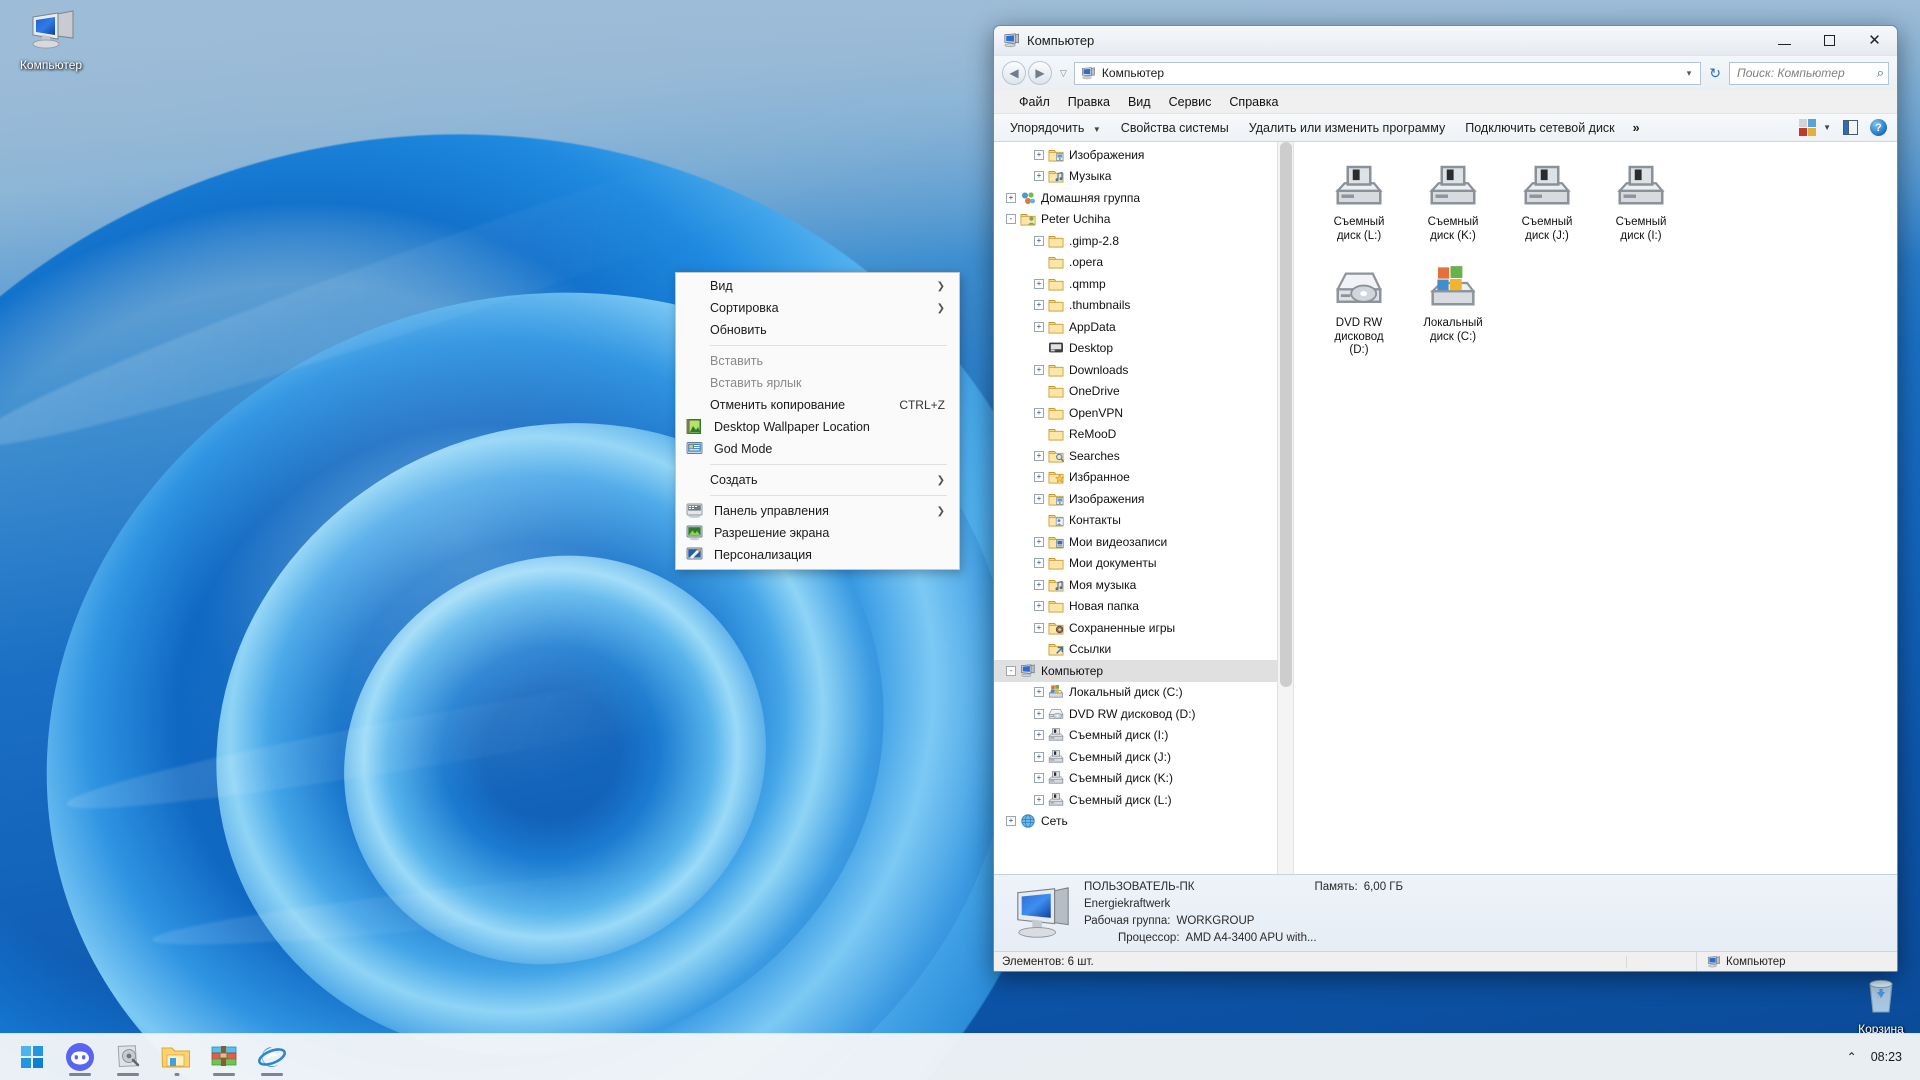 Image resolution: width=1920 pixels, height=1080 pixels. I want to click on taskbar-buttons, so click(148, 1057).